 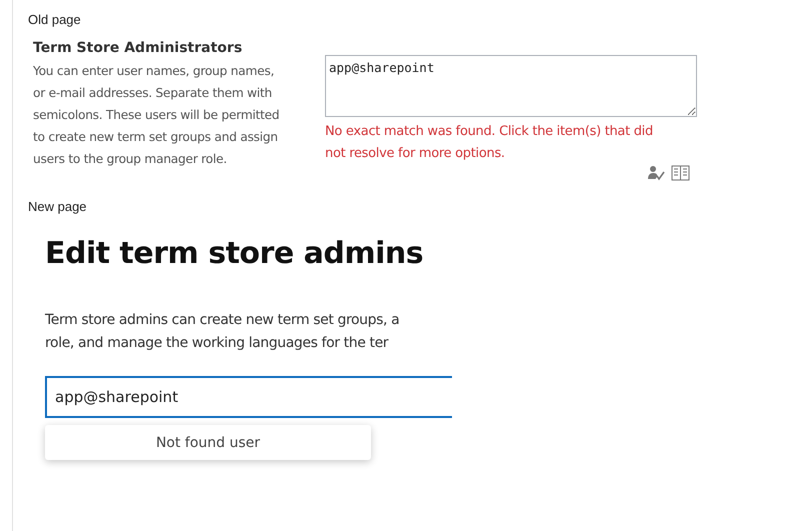 I want to click on address-book-icon, so click(x=681, y=173).